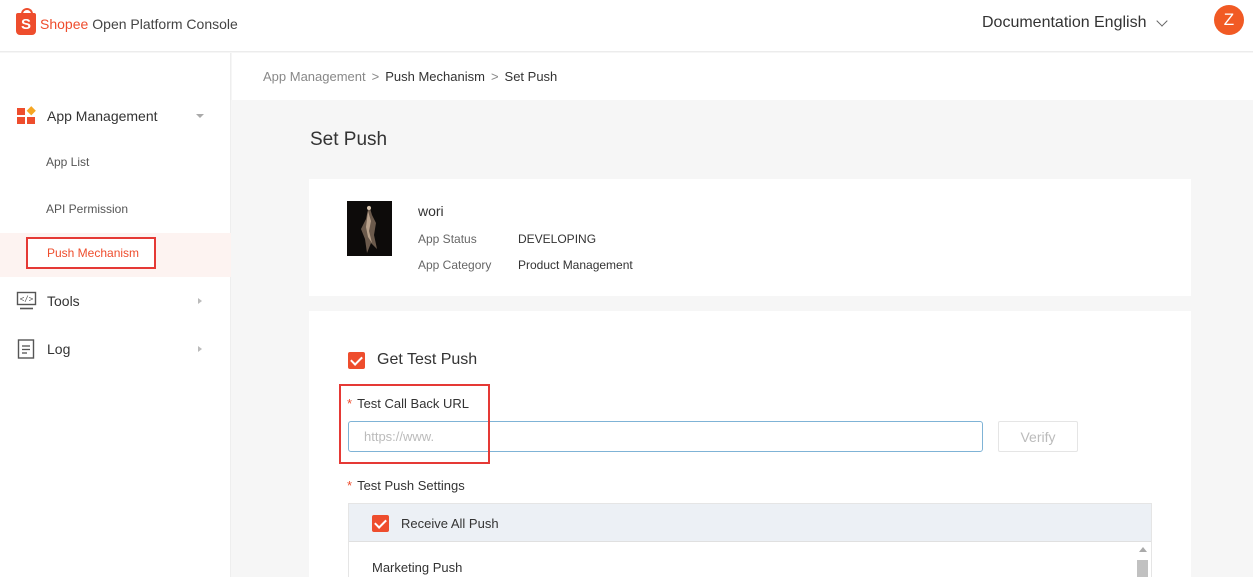  What do you see at coordinates (102, 116) in the screenshot?
I see `sidebar-item-label: App Management` at bounding box center [102, 116].